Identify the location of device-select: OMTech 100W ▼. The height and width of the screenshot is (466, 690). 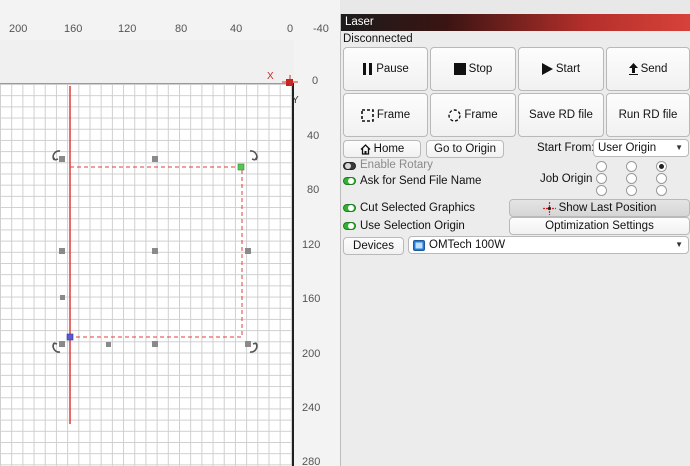
(548, 245).